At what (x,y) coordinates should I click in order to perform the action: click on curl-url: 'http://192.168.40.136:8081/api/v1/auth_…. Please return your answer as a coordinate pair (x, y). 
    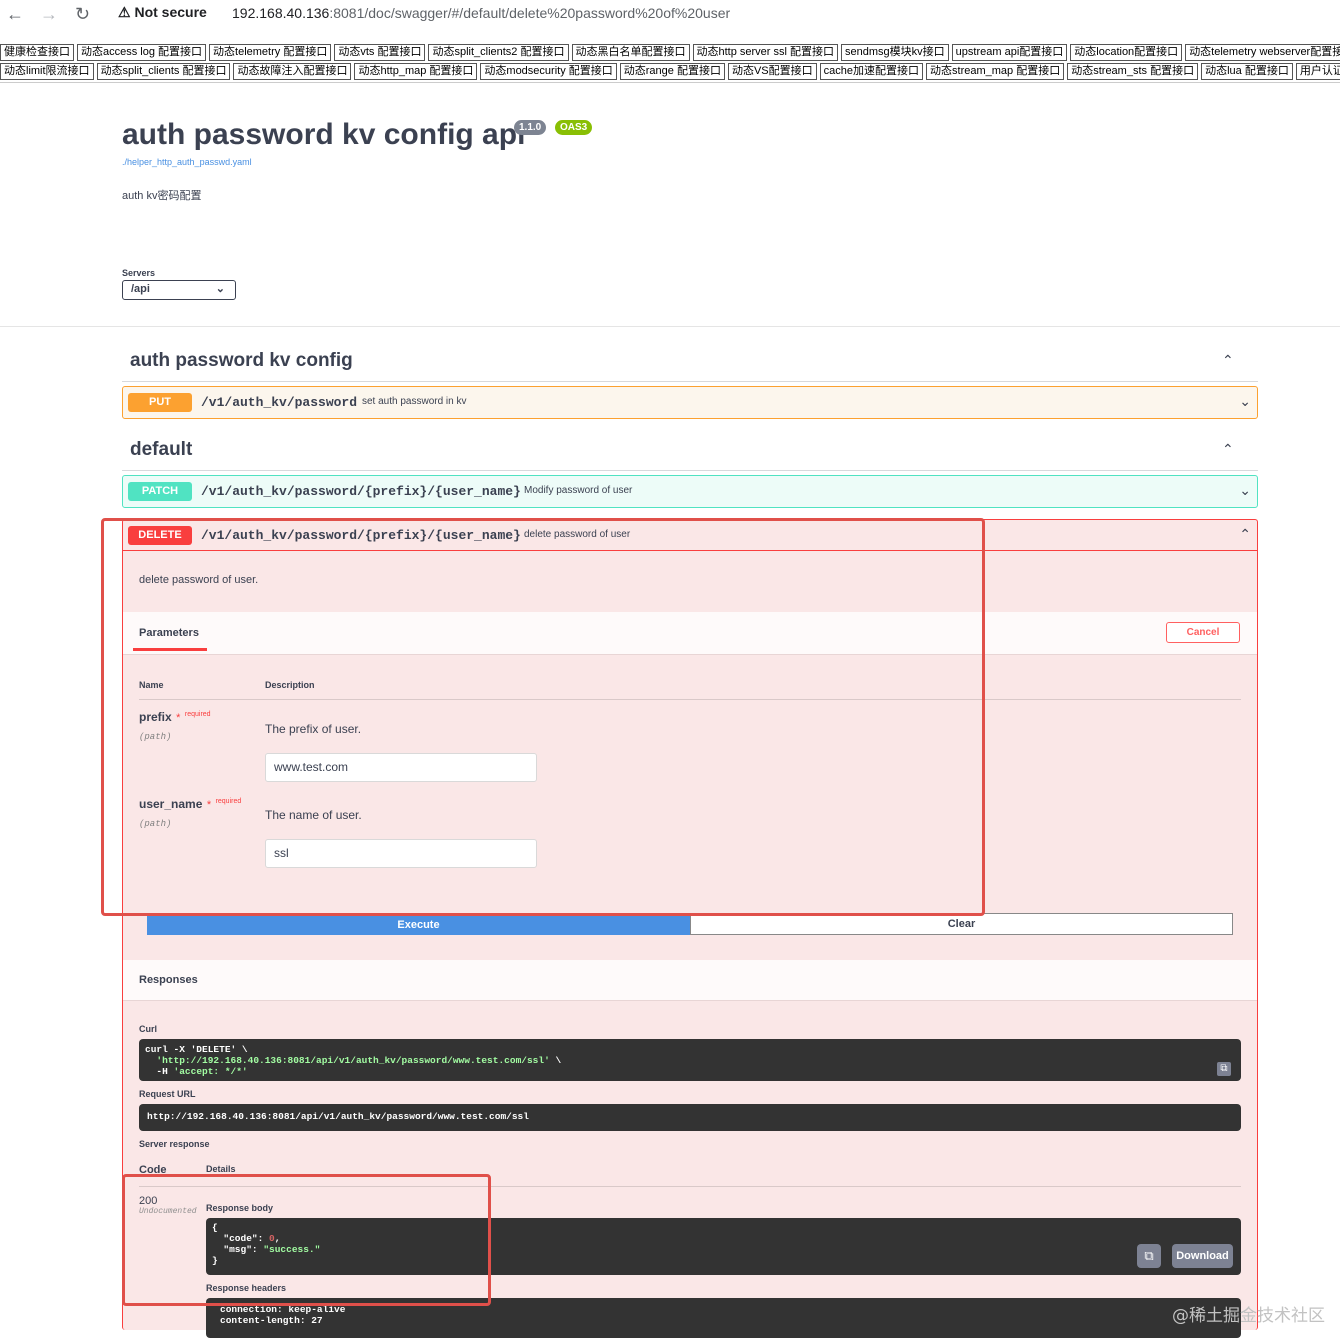
    Looking at the image, I should click on (353, 1060).